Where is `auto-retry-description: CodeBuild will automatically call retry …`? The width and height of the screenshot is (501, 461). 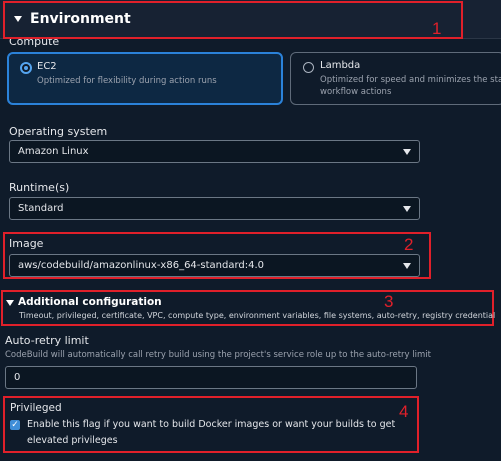 auto-retry-description: CodeBuild will automatically call retry … is located at coordinates (218, 355).